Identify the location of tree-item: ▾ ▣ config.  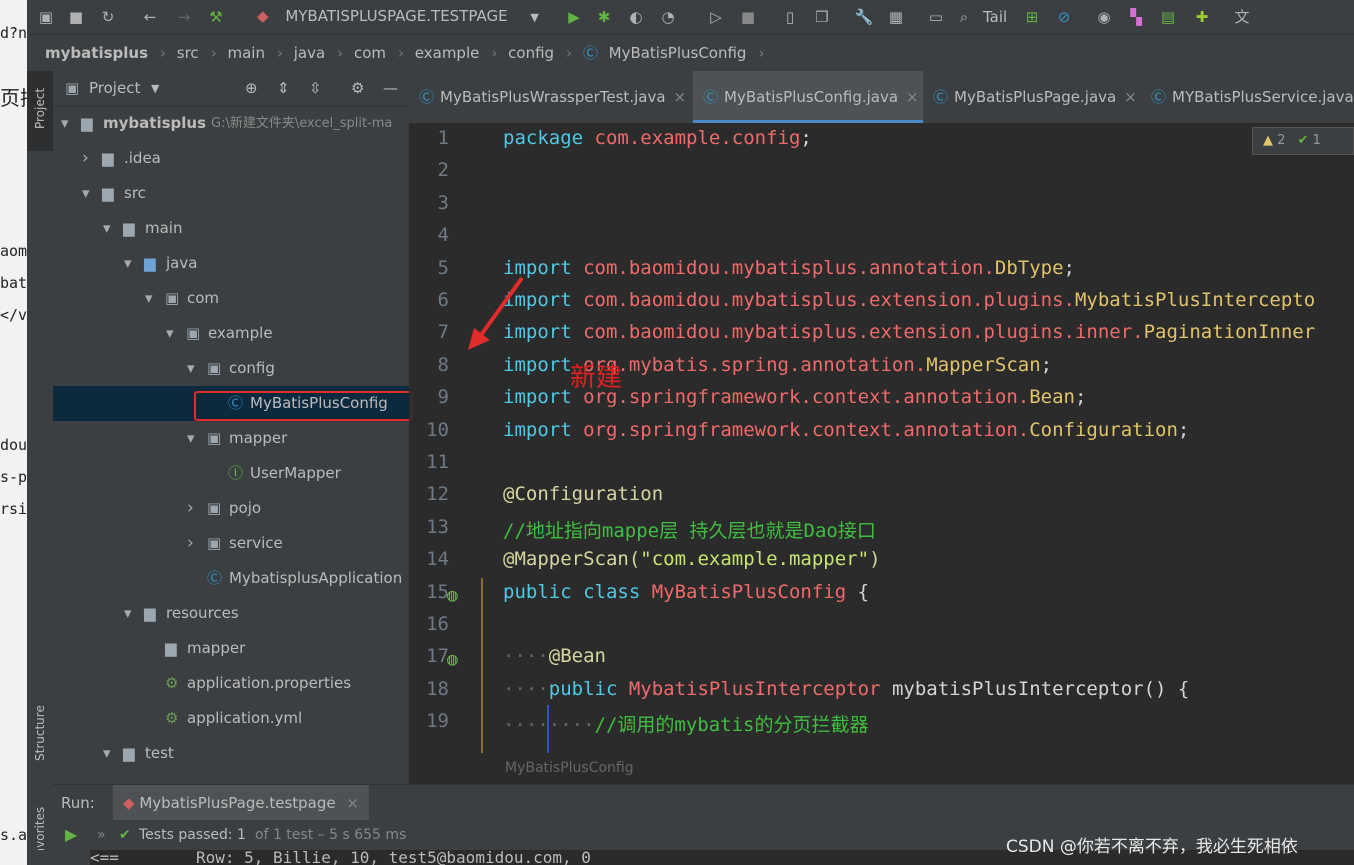
(231, 368).